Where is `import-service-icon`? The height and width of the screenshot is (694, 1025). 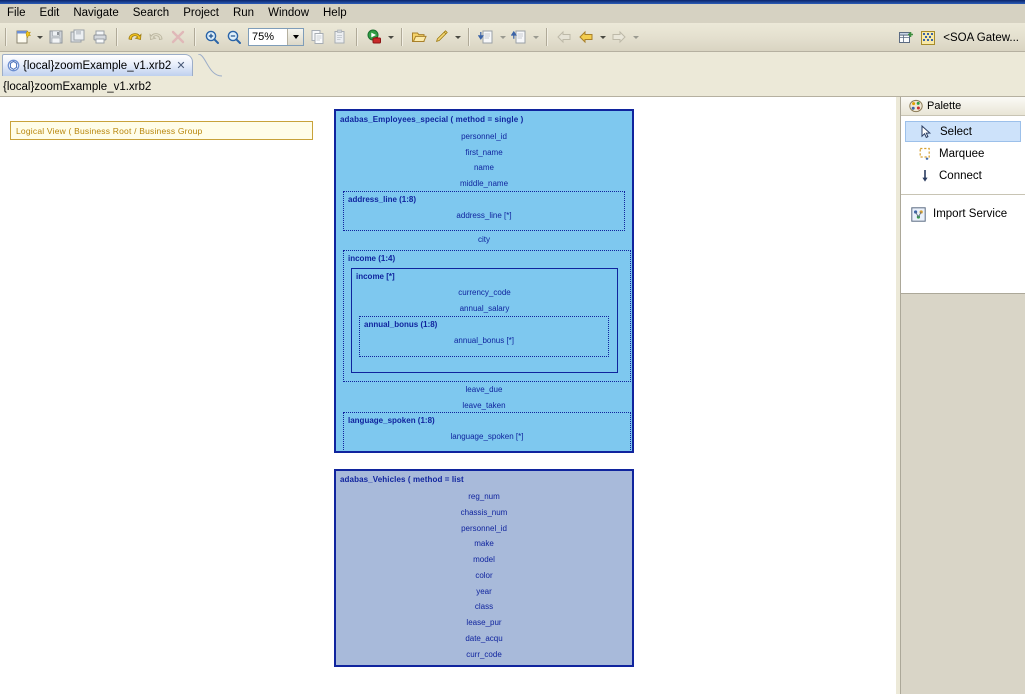 import-service-icon is located at coordinates (918, 214).